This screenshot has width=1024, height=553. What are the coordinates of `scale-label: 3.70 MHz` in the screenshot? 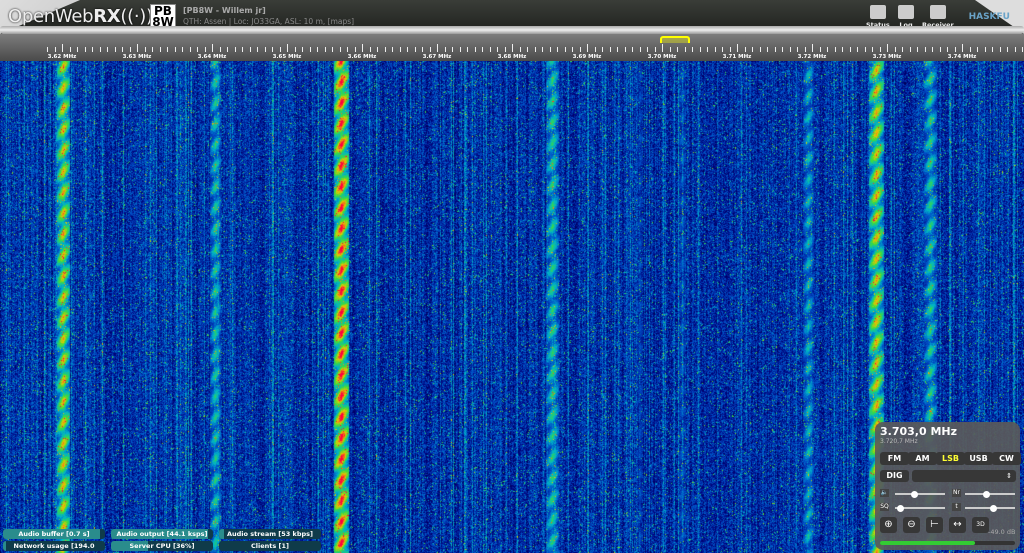 It's located at (662, 57).